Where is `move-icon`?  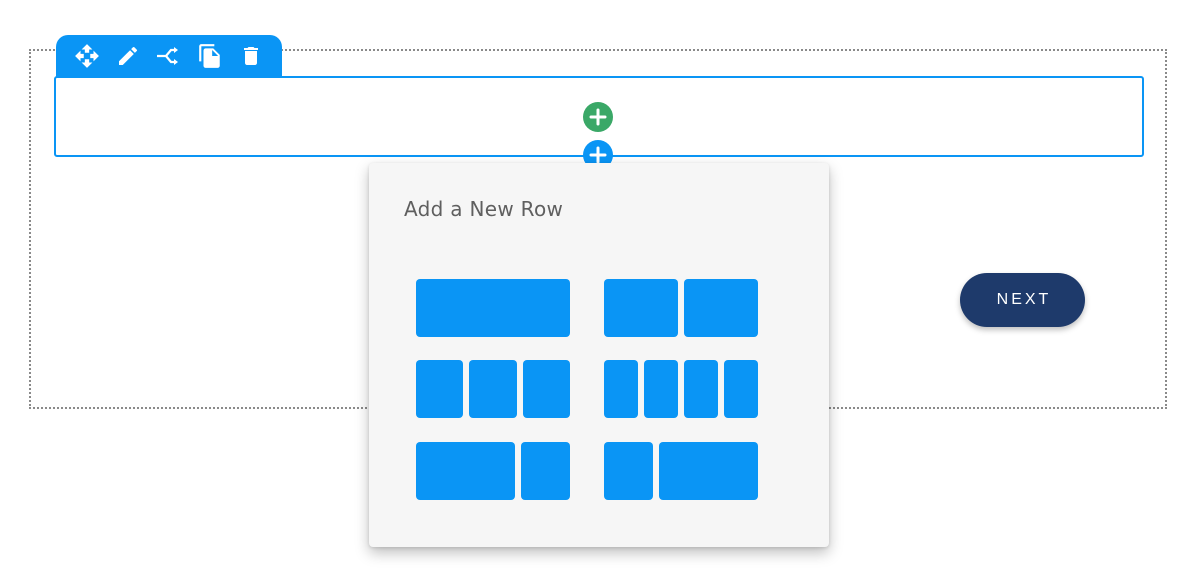
move-icon is located at coordinates (86, 56).